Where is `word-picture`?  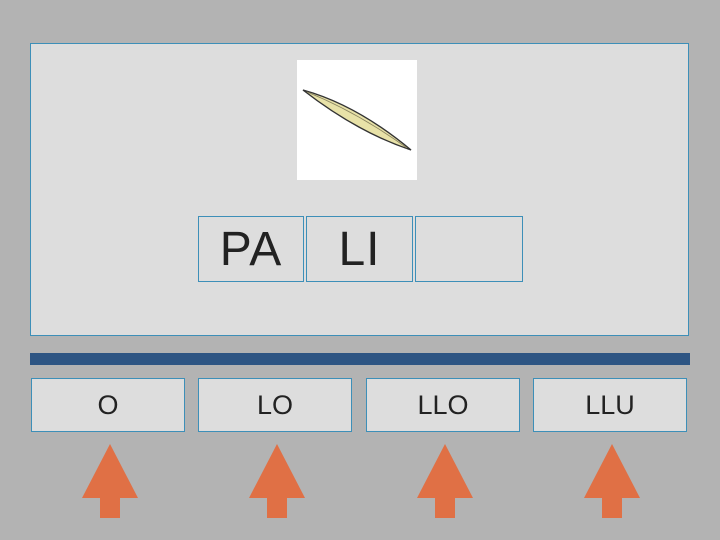
word-picture is located at coordinates (357, 120).